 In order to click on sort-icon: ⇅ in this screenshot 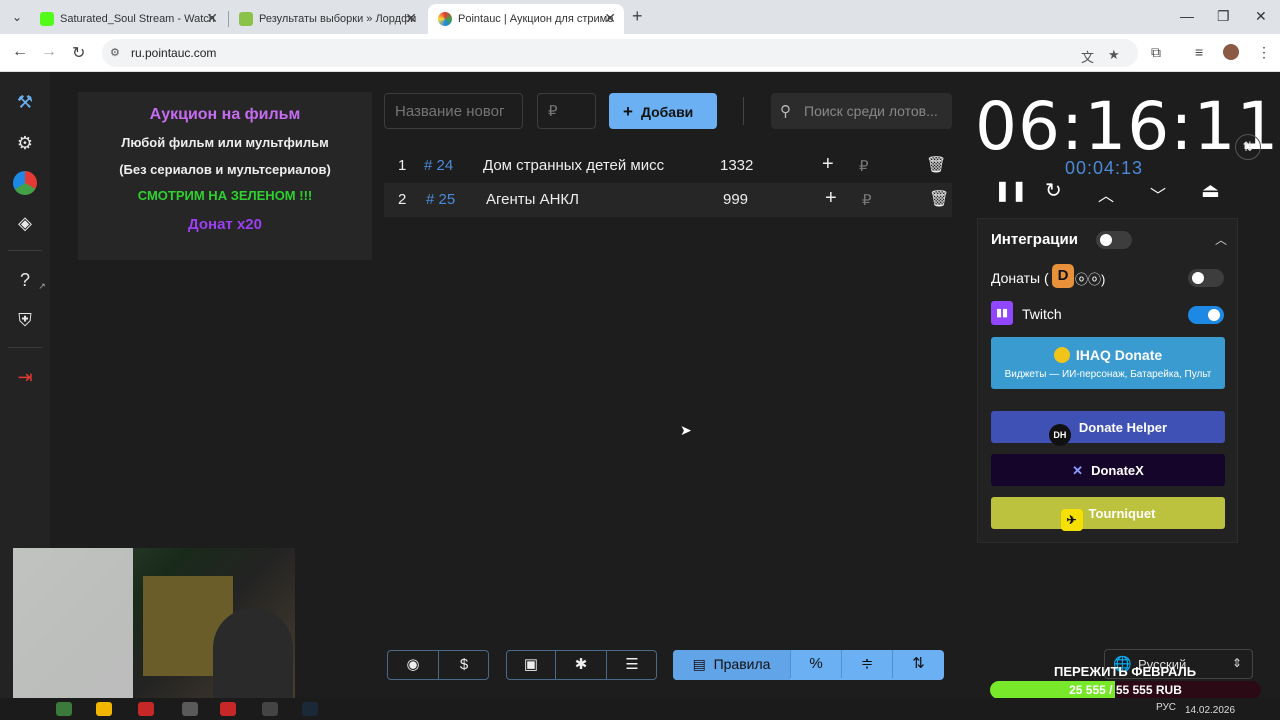, I will do `click(918, 664)`.